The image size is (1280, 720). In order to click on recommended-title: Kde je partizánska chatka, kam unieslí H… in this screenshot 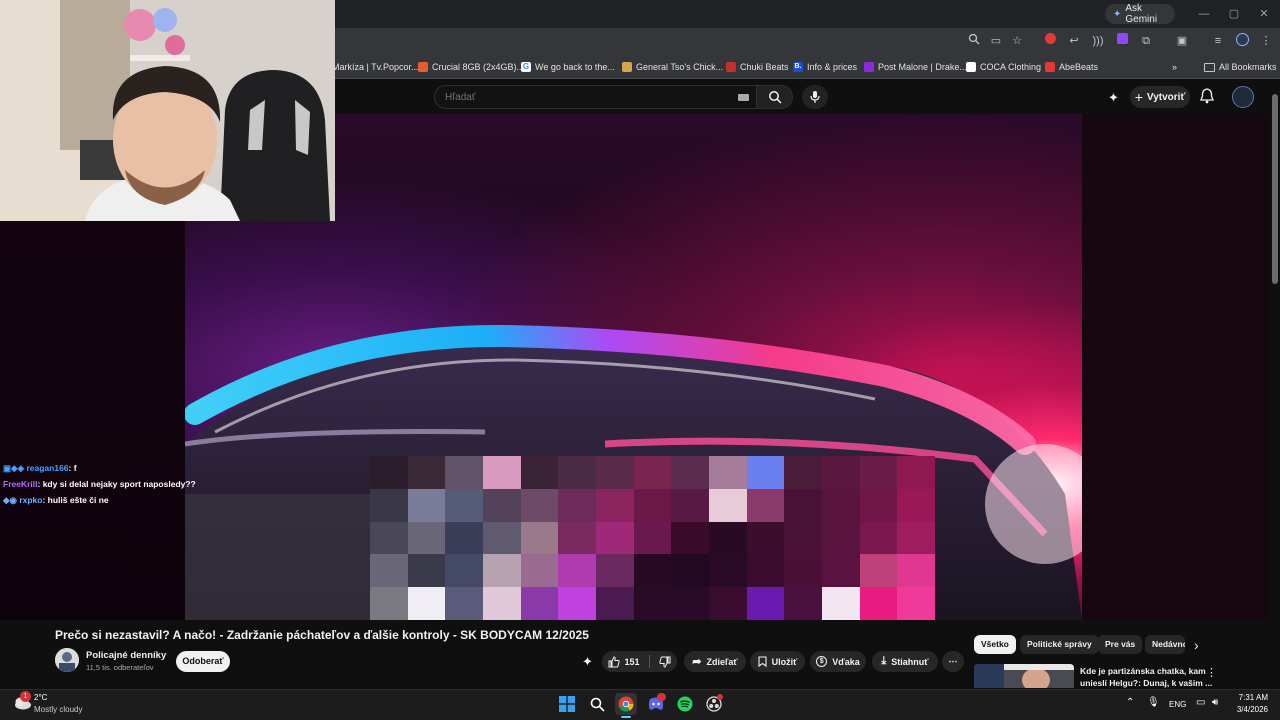, I will do `click(1146, 677)`.